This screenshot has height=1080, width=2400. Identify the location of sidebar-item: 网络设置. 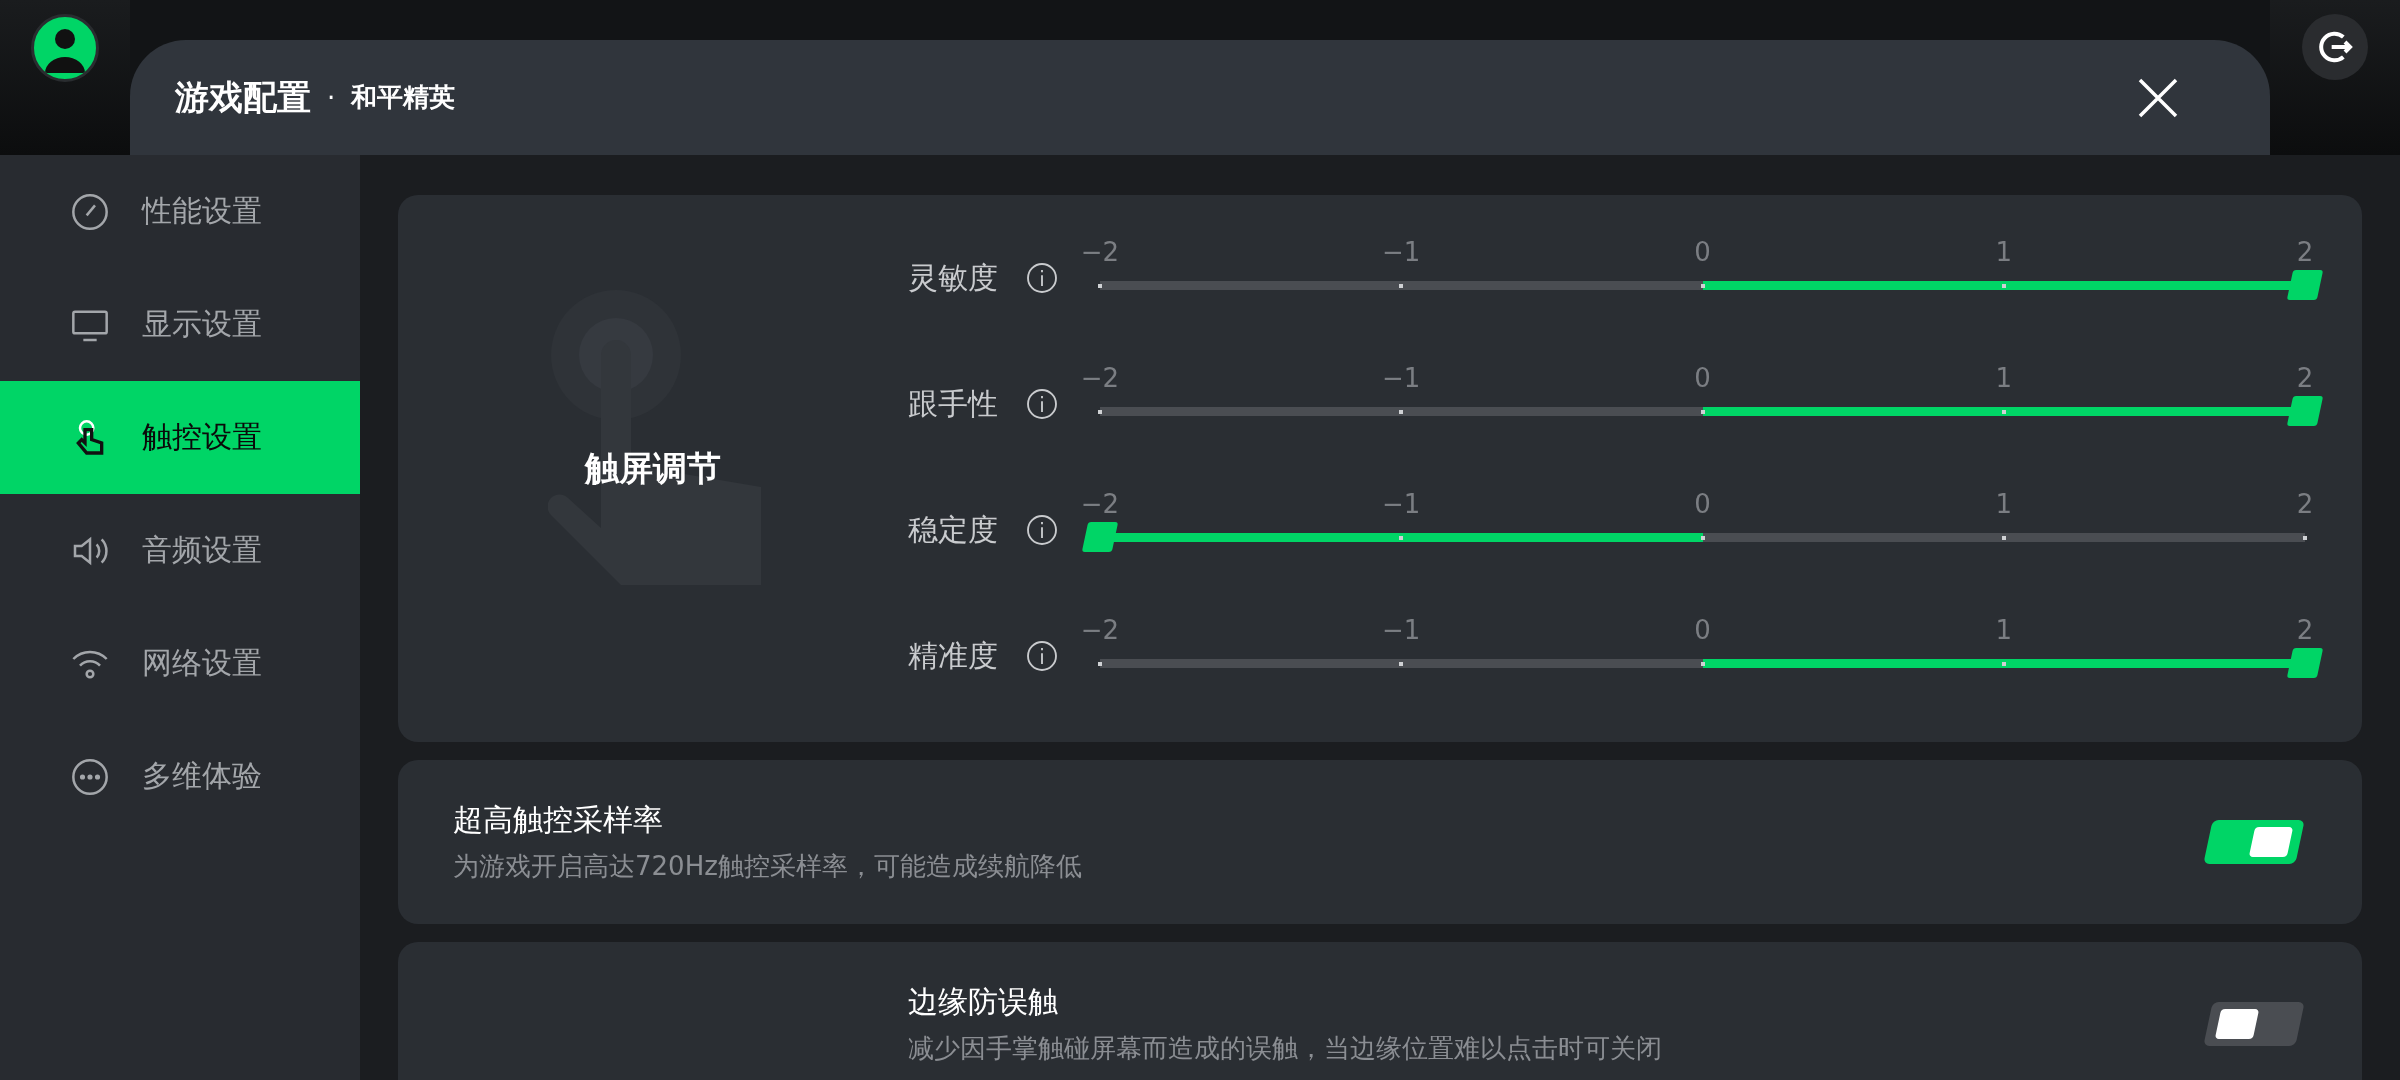
(180, 663).